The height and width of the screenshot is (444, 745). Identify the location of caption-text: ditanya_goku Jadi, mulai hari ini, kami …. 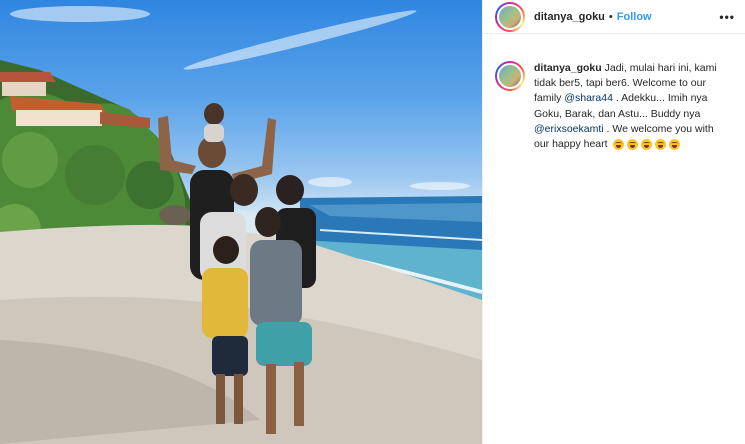
(629, 106).